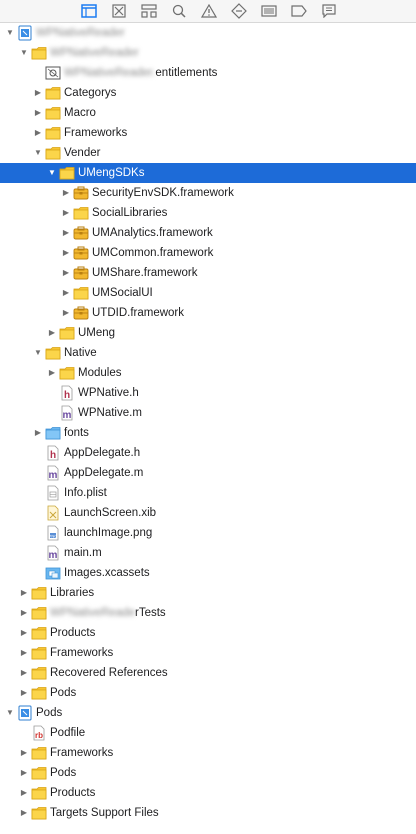 This screenshot has height=834, width=416. Describe the element at coordinates (85, 493) in the screenshot. I see `tree-item-label: Info.plist` at that location.